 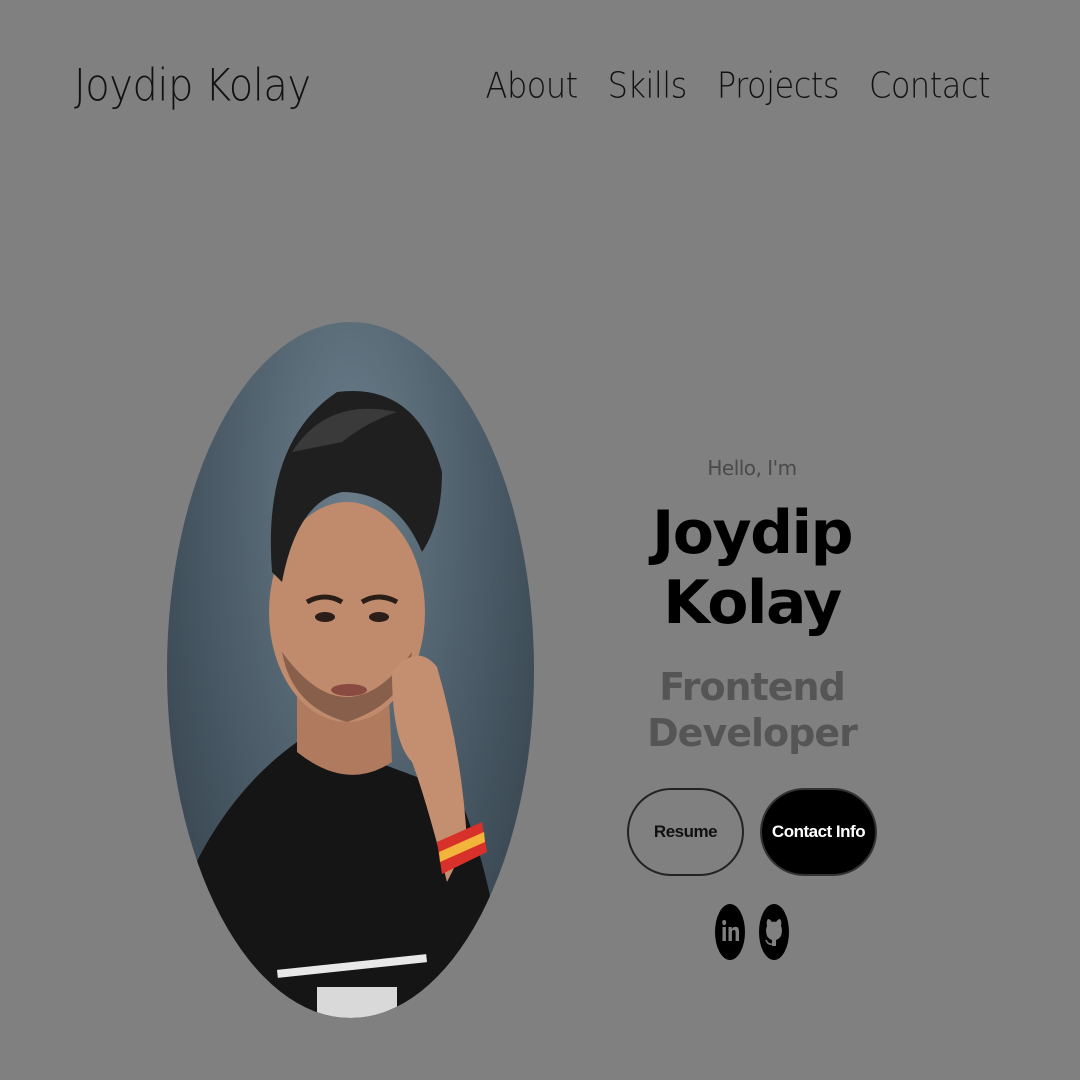 What do you see at coordinates (818, 832) in the screenshot?
I see `contact-info-button: Contact Info` at bounding box center [818, 832].